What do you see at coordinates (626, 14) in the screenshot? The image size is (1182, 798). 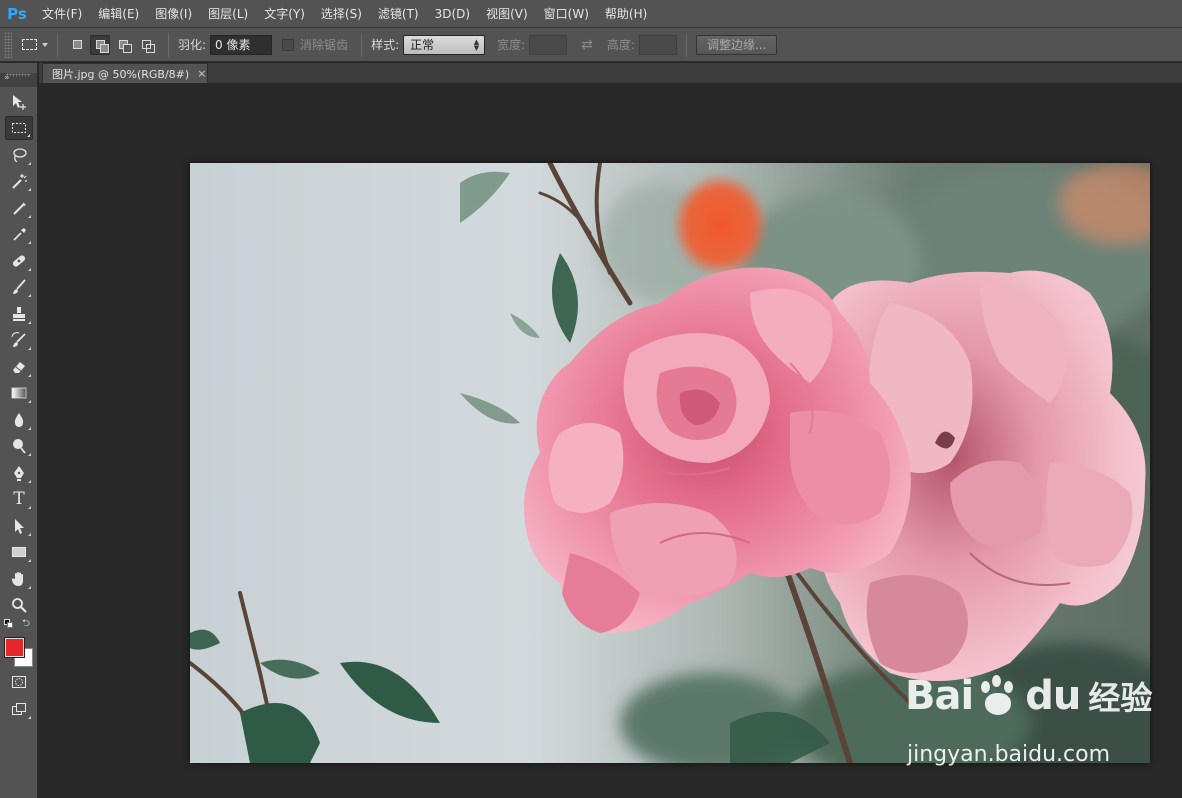 I see `menu-help: 帮助(H)` at bounding box center [626, 14].